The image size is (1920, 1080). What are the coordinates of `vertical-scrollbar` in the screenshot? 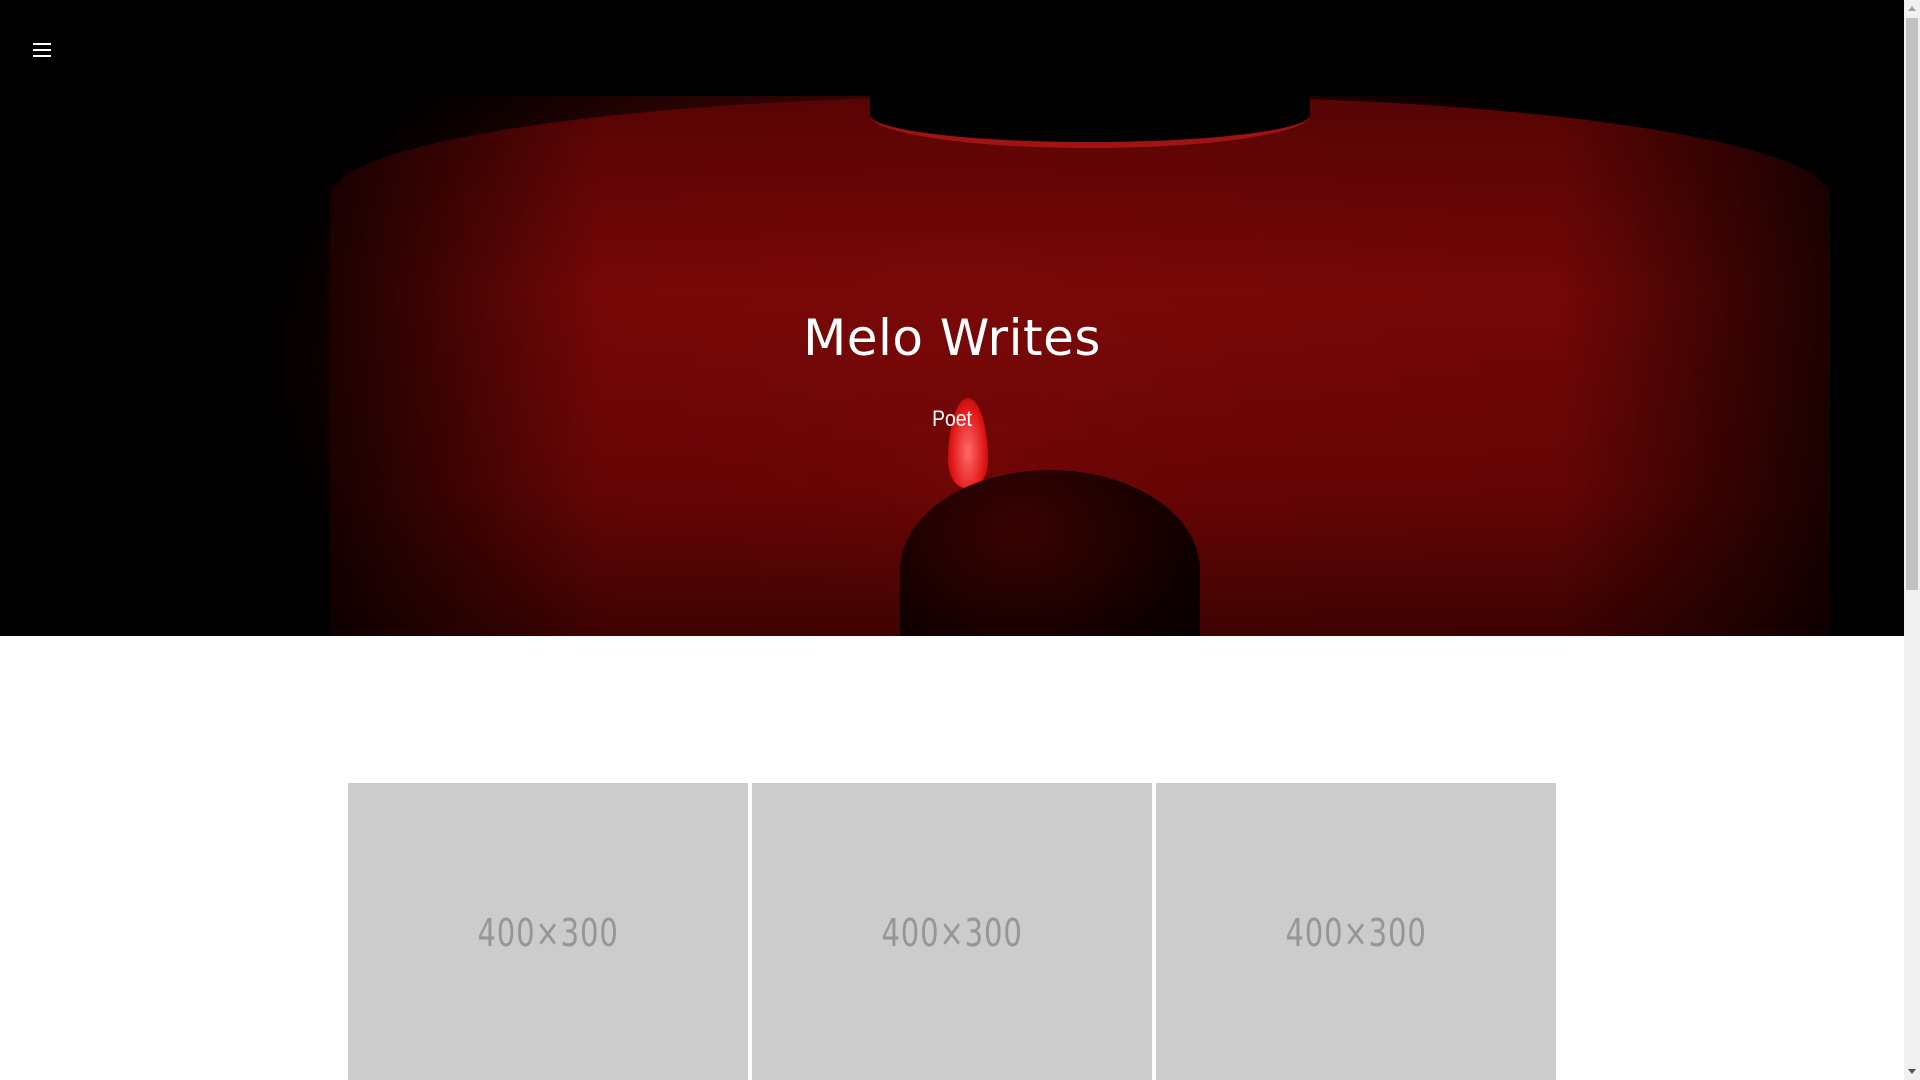 It's located at (1912, 540).